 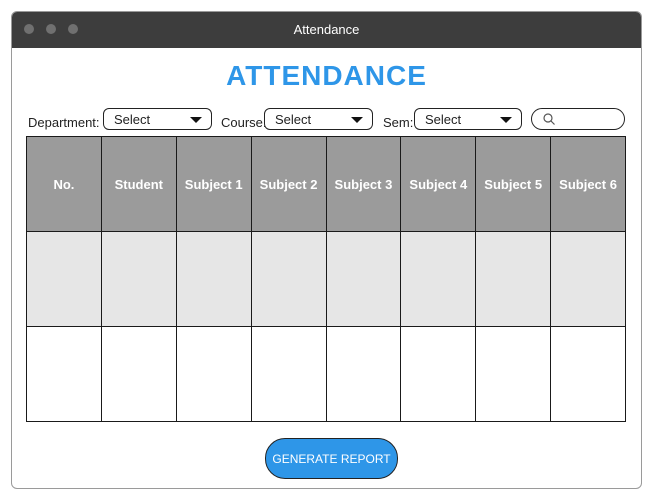 I want to click on sem-select-value: Select, so click(x=443, y=119).